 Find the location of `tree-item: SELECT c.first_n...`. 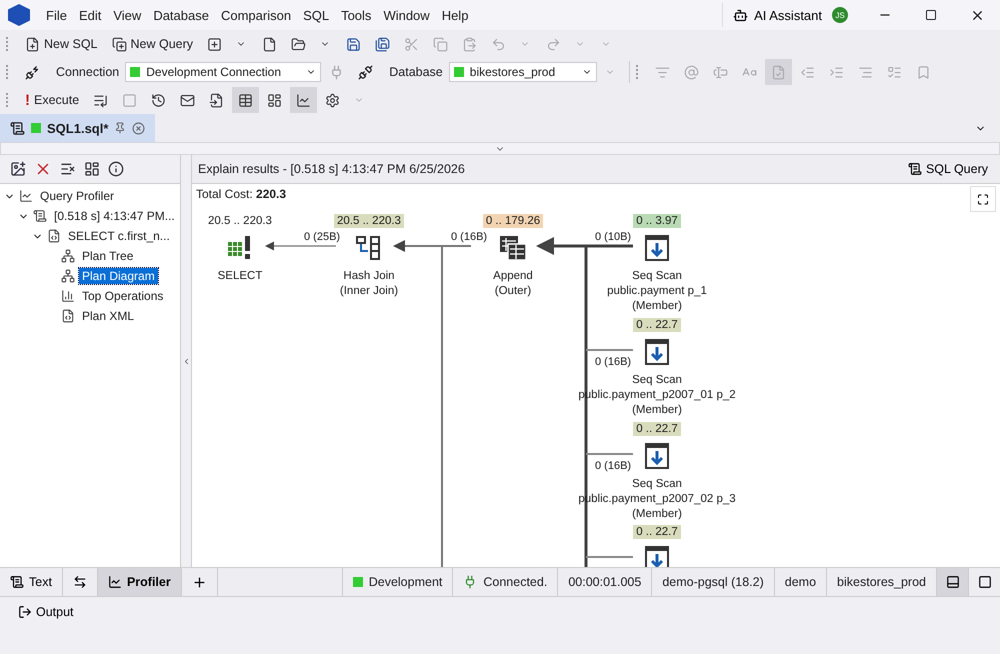

tree-item: SELECT c.first_n... is located at coordinates (119, 236).